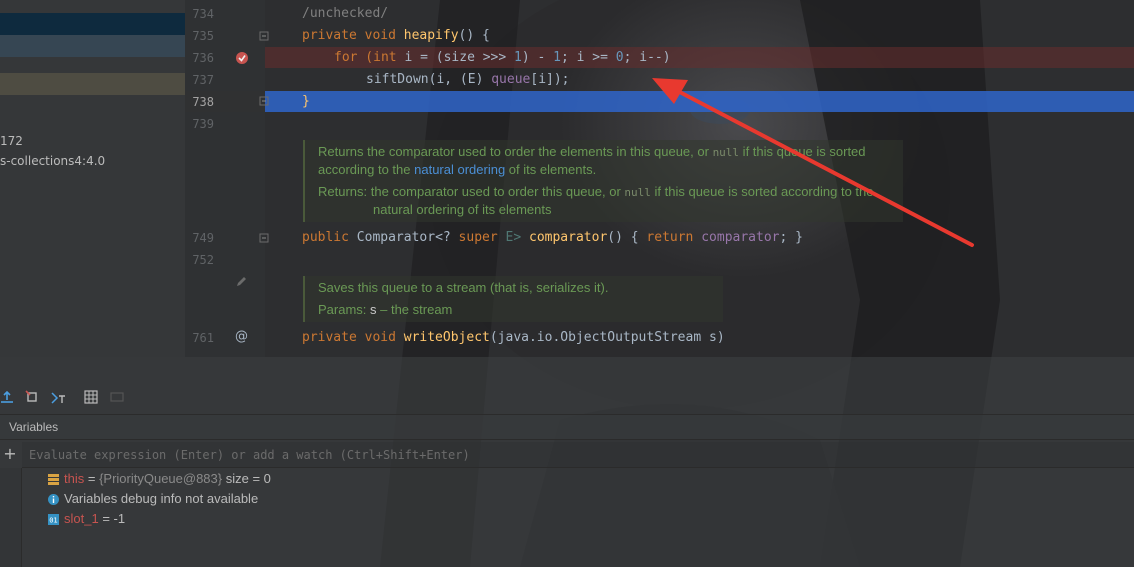  What do you see at coordinates (740, 237) in the screenshot?
I see `code-field: comparator` at bounding box center [740, 237].